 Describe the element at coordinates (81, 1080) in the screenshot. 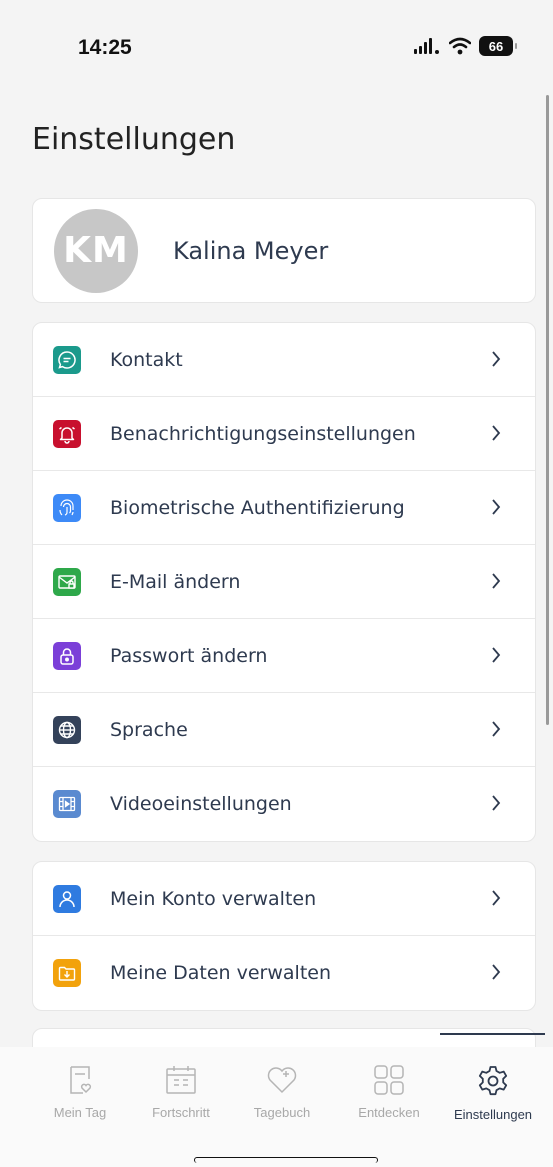

I see `page-heart-icon` at that location.